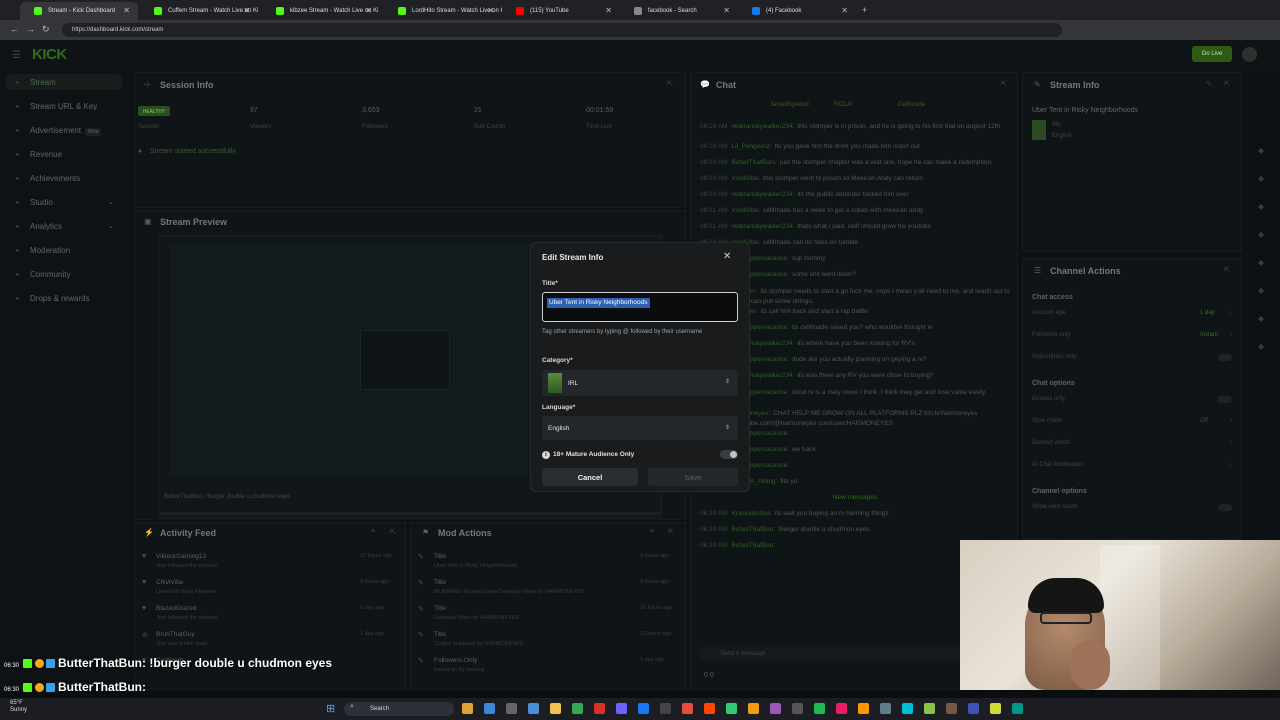  Describe the element at coordinates (16, 55) in the screenshot. I see `menu-icon: ☰` at that location.